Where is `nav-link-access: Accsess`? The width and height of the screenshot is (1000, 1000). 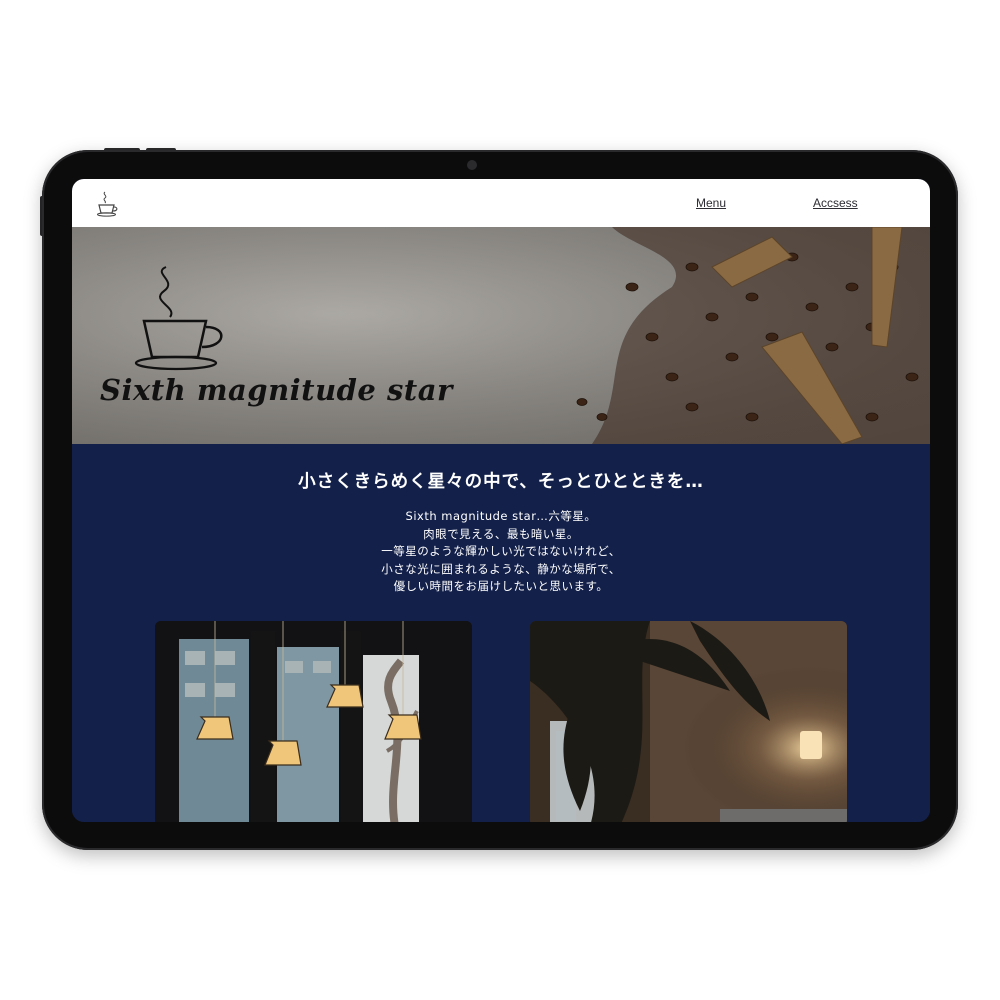 nav-link-access: Accsess is located at coordinates (835, 203).